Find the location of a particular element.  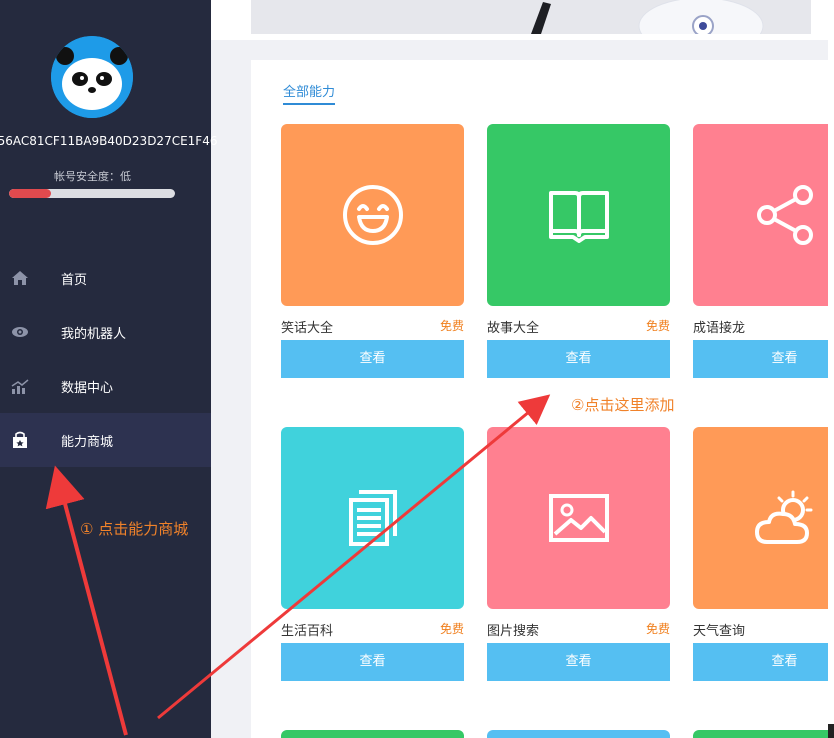

security-label: 帐号安全度：低 is located at coordinates (92, 176).